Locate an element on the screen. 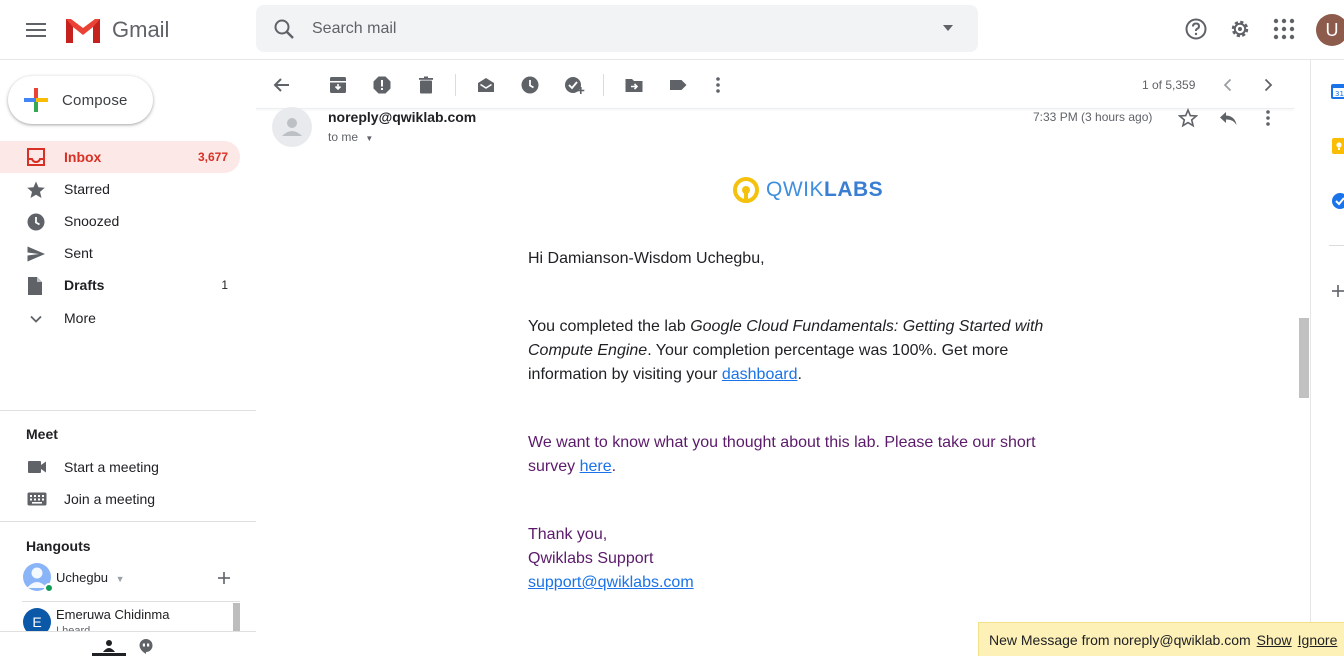  message-timestamp: 7:33 PM (3 hours ago) is located at coordinates (1093, 117).